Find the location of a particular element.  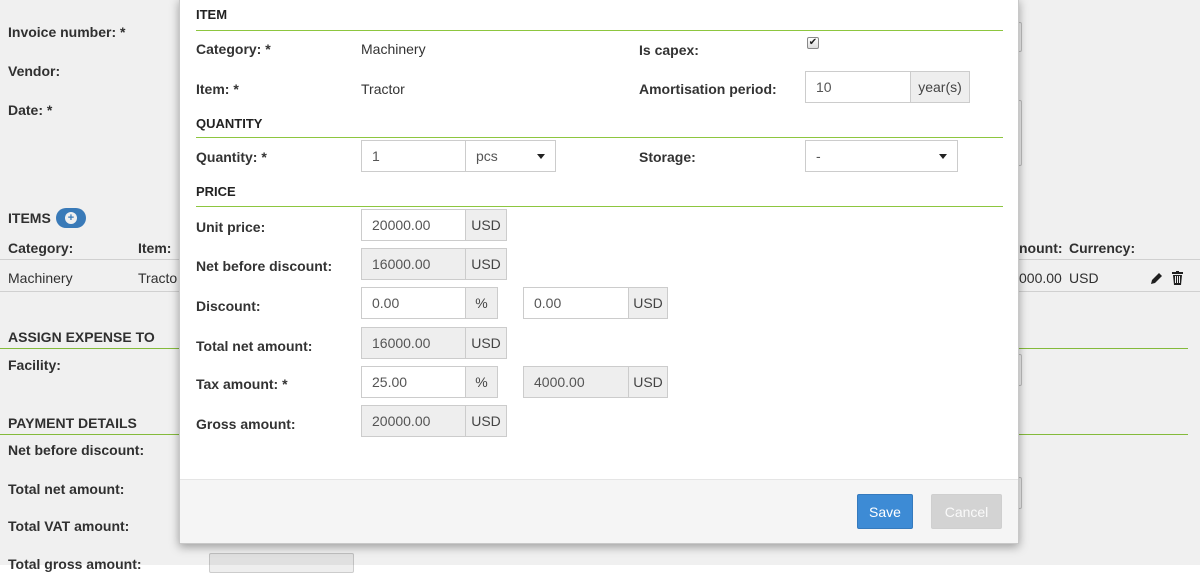

item-section-line is located at coordinates (599, 30).